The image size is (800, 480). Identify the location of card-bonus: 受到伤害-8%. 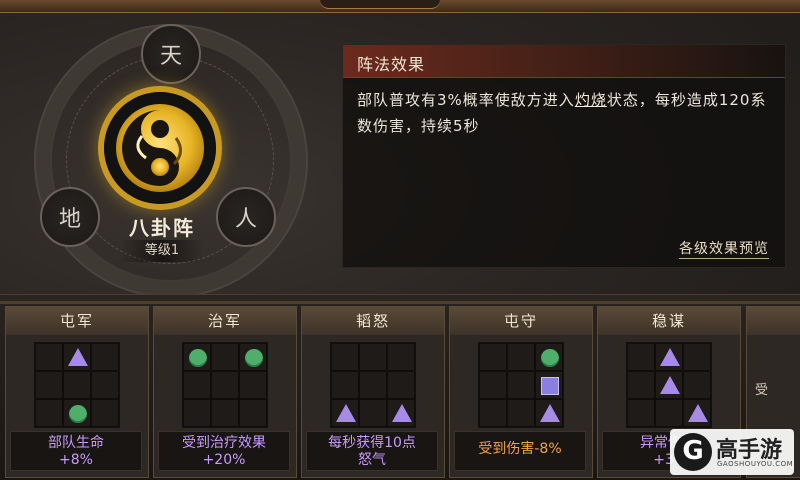
(520, 451).